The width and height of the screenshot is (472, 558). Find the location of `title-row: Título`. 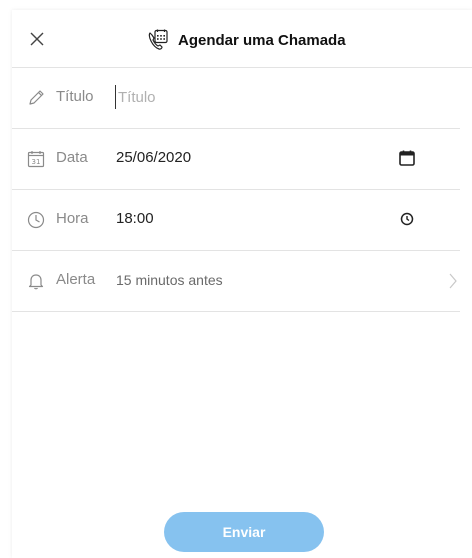

title-row: Título is located at coordinates (236, 98).